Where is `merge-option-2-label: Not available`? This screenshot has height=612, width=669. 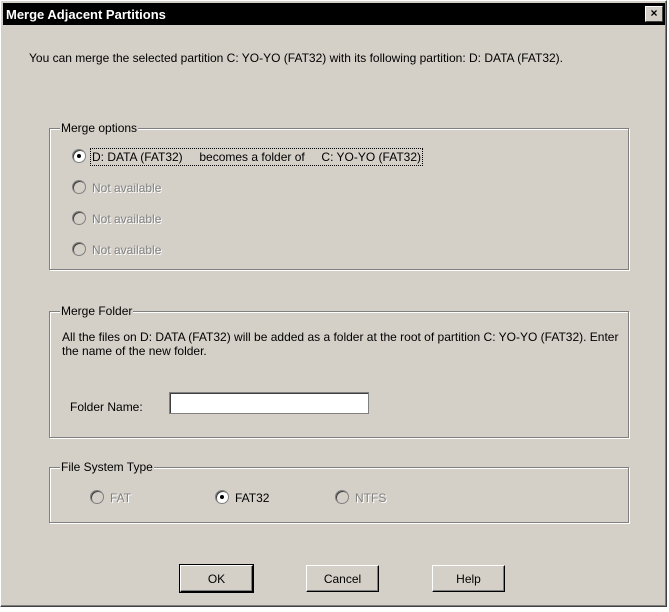 merge-option-2-label: Not available is located at coordinates (127, 188).